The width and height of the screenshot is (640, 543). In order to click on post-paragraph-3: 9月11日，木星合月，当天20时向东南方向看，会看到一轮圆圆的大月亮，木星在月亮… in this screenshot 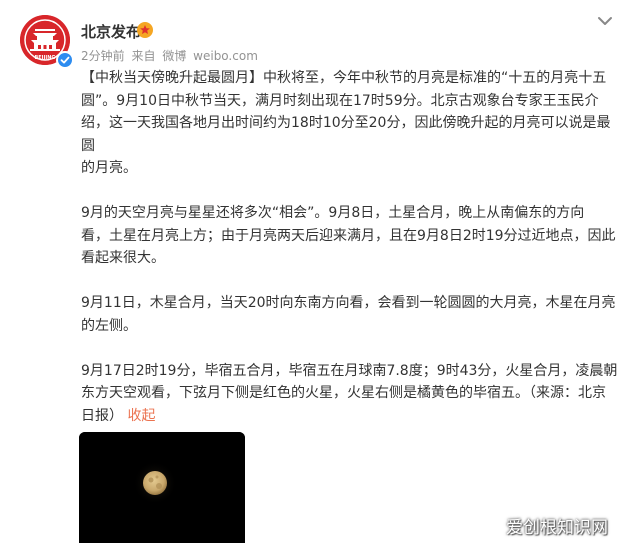, I will do `click(348, 314)`.